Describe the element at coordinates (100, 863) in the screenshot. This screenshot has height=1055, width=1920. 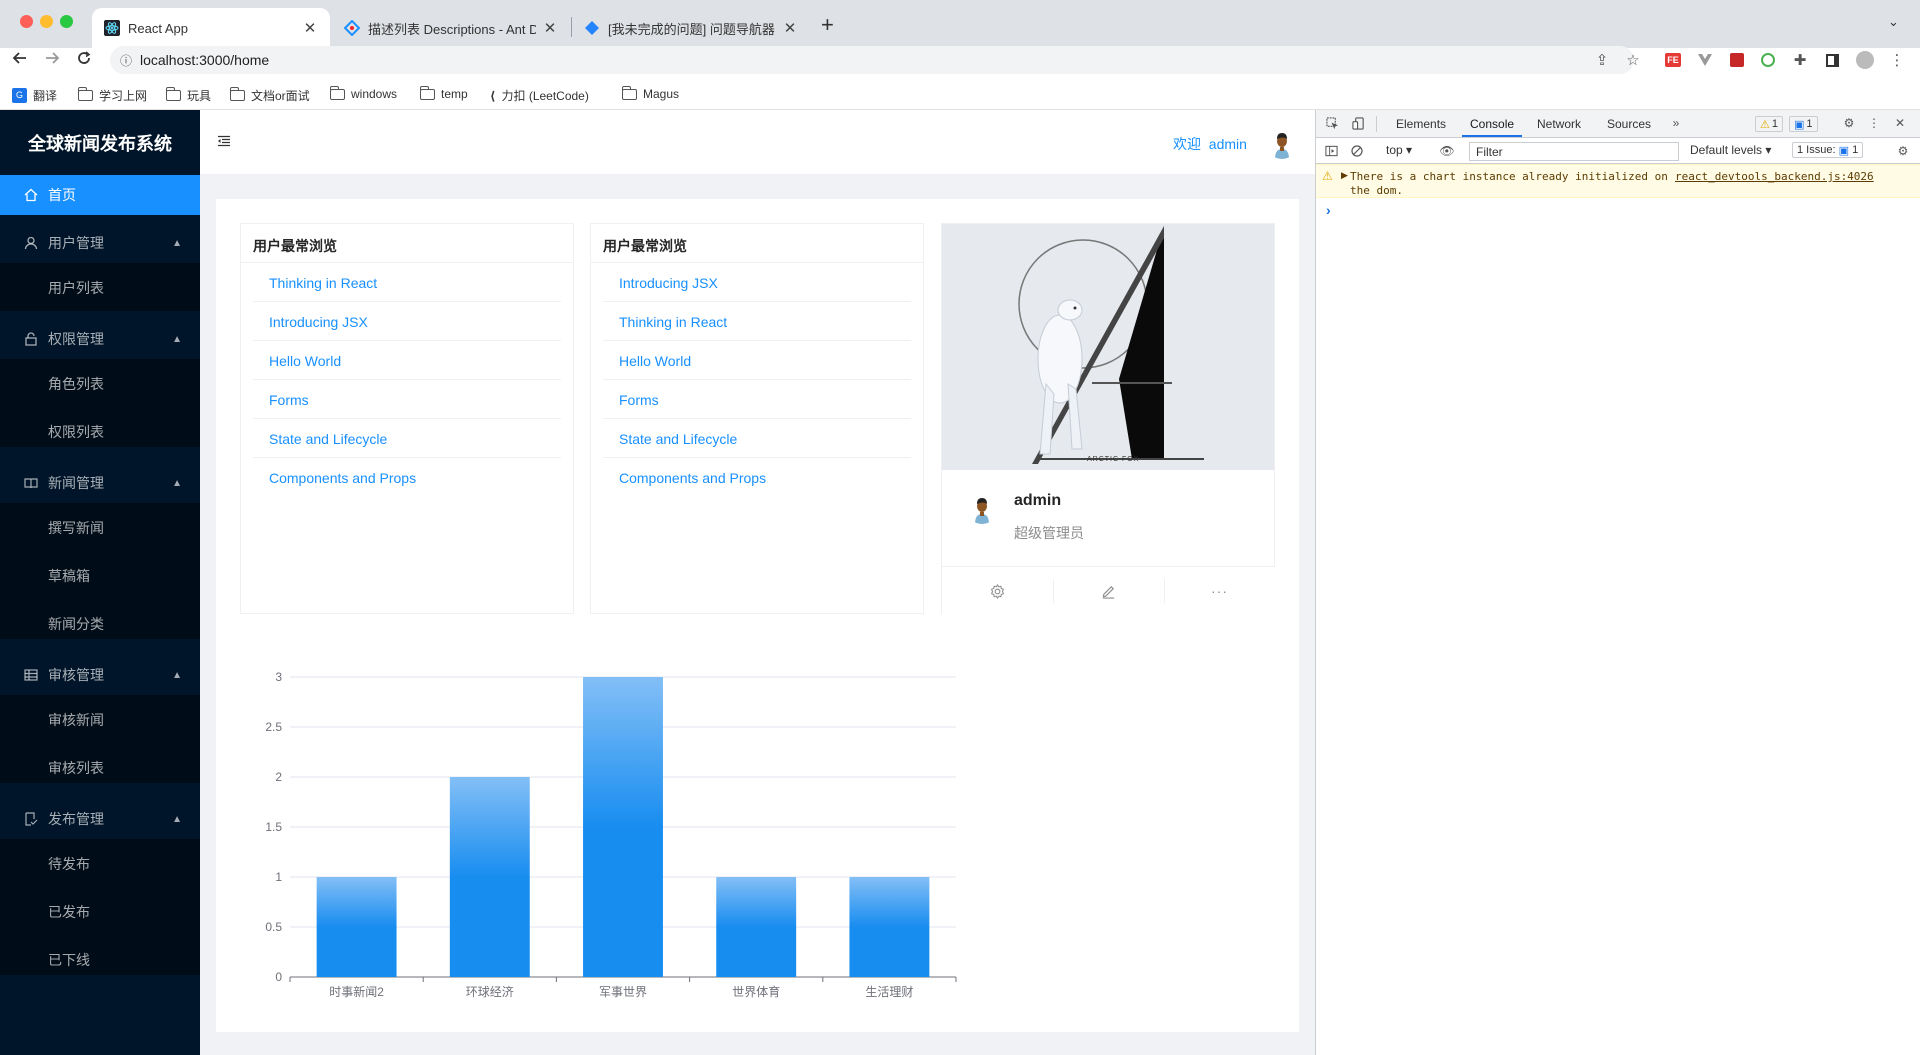
I see `menu-item-unpublished: 待发布` at that location.